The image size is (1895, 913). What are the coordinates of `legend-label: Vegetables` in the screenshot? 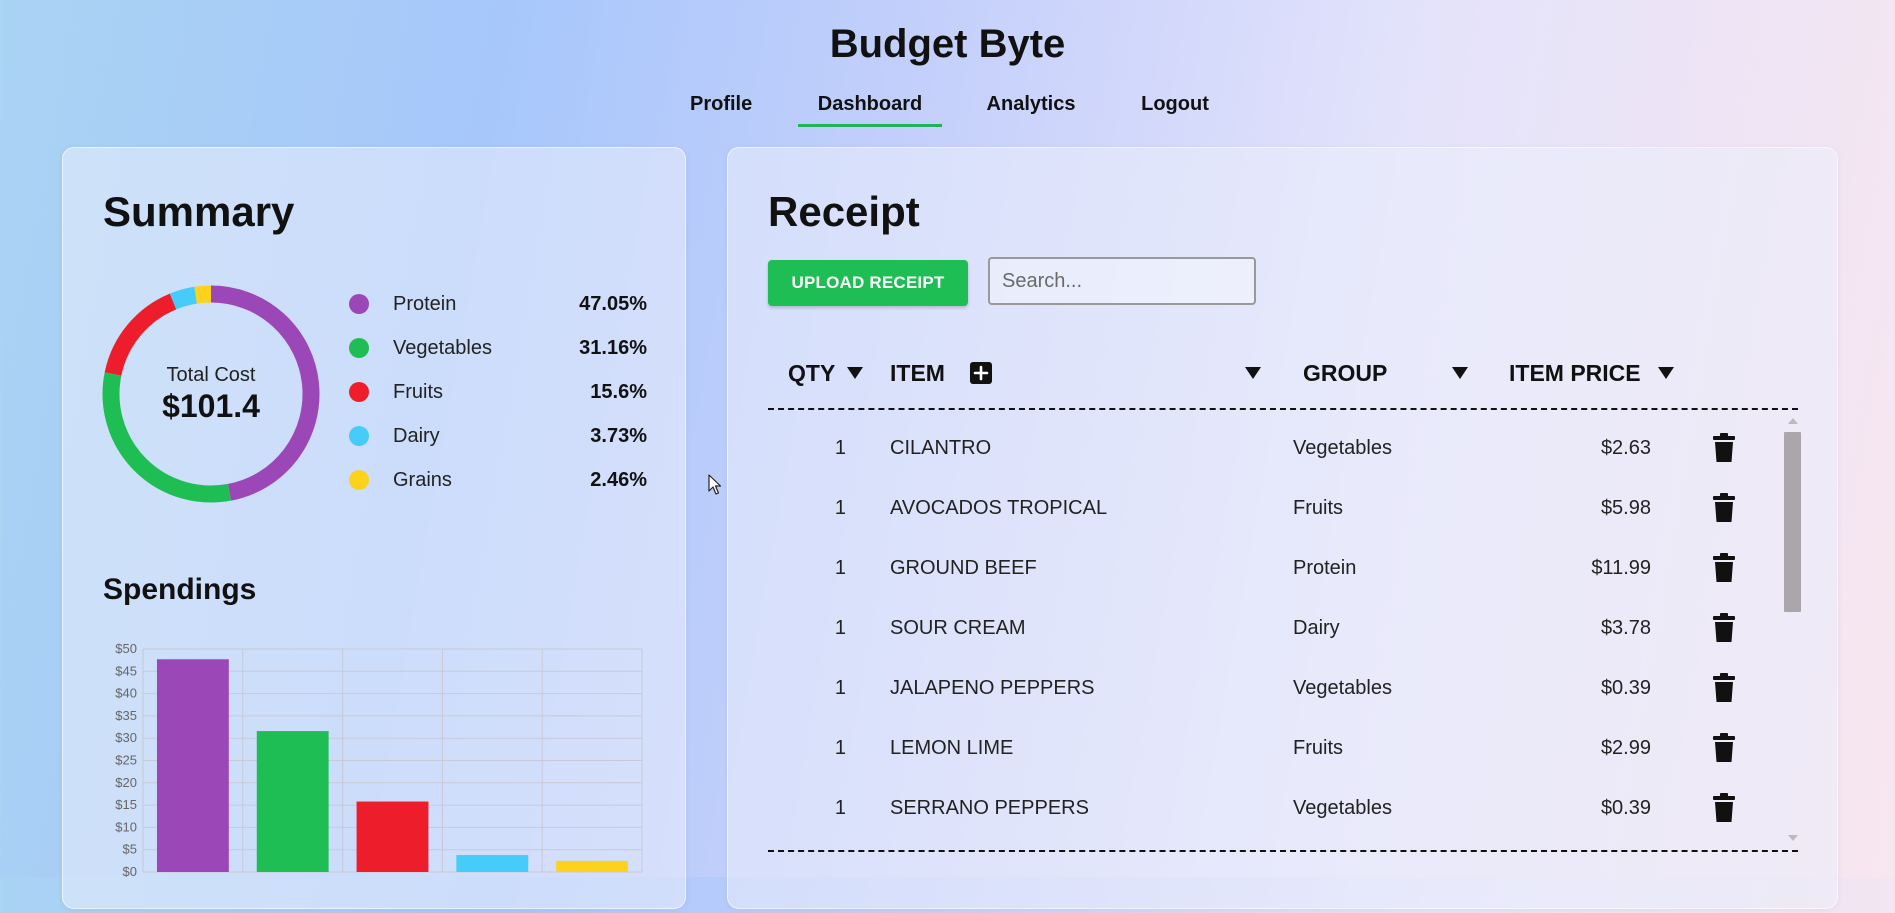 It's located at (442, 348).